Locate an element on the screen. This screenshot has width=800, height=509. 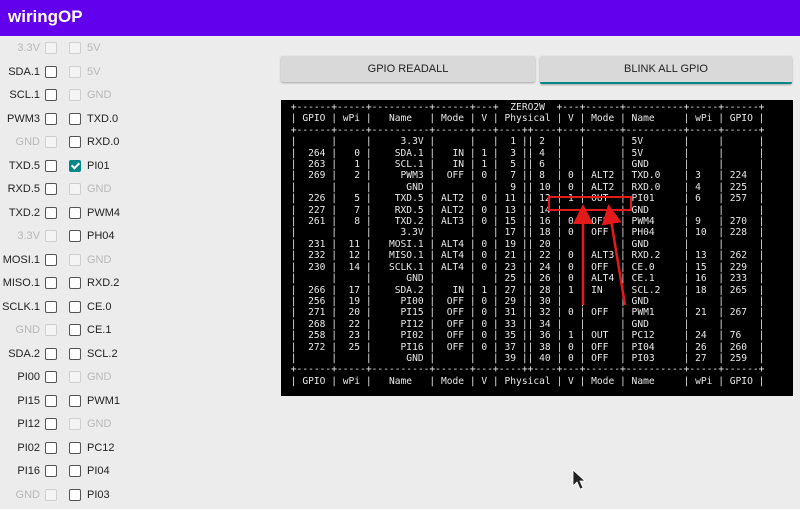
pin-label-left: PWM3 is located at coordinates (23, 118).